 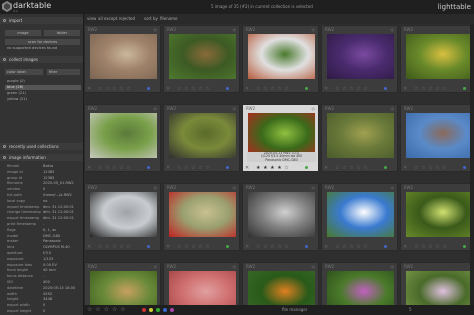 I want to click on collect-module-header: collect images, so click(x=41, y=59).